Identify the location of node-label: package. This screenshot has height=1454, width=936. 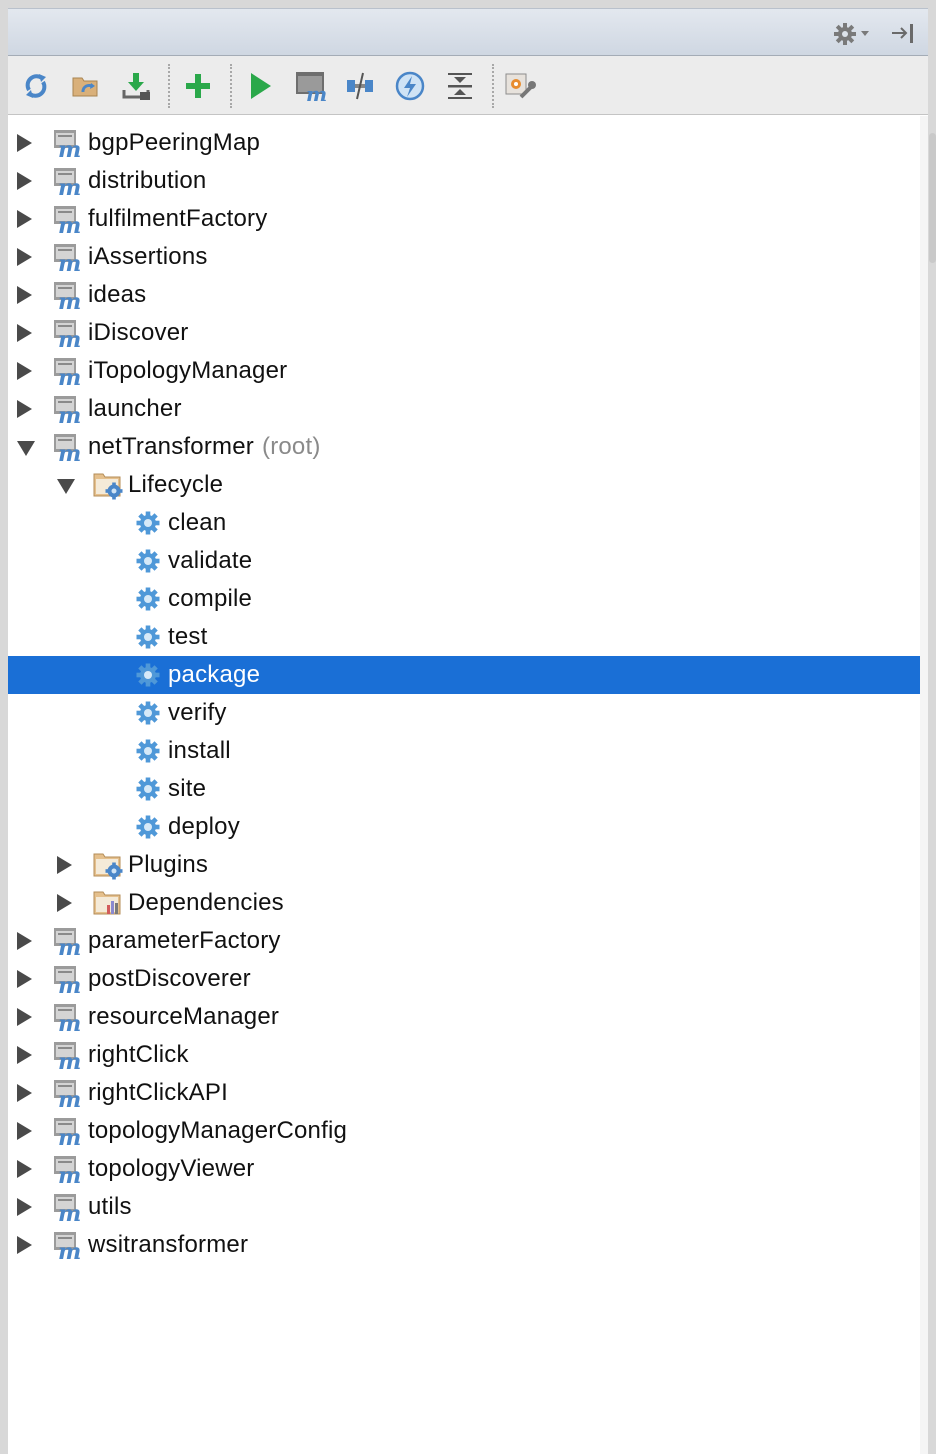
(214, 674).